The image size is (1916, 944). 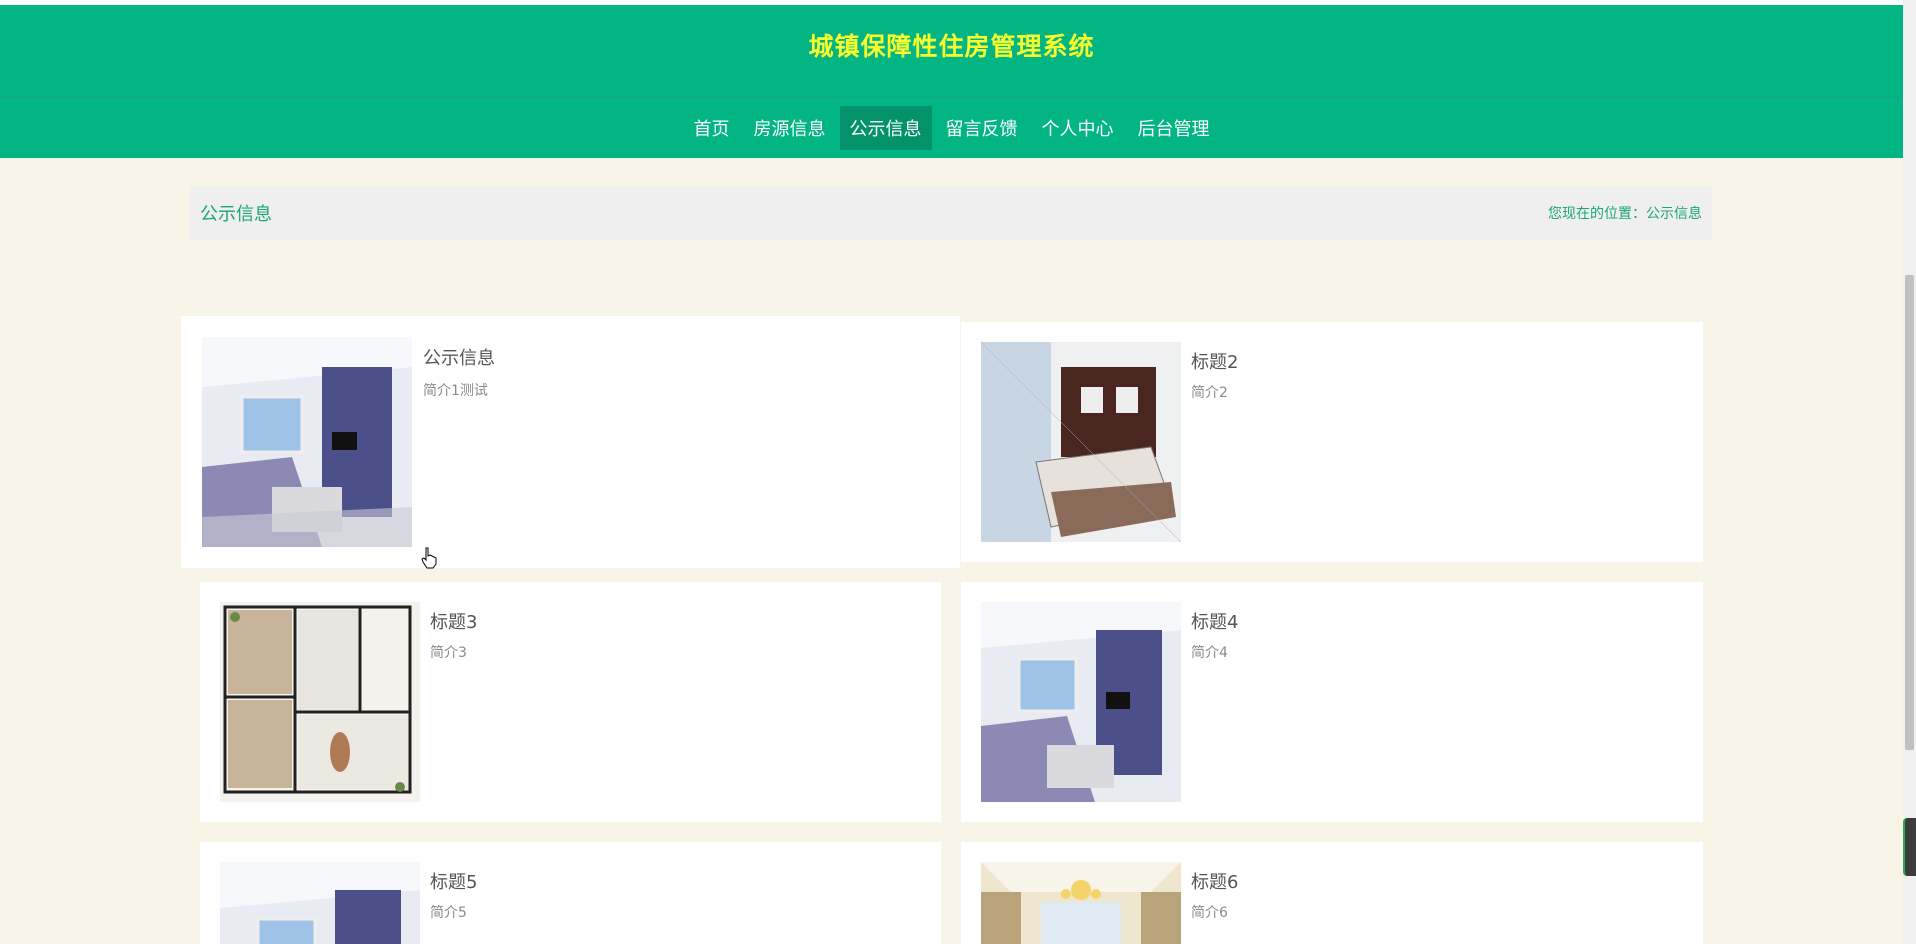 What do you see at coordinates (790, 128) in the screenshot?
I see `nav-item-housing: 房源信息` at bounding box center [790, 128].